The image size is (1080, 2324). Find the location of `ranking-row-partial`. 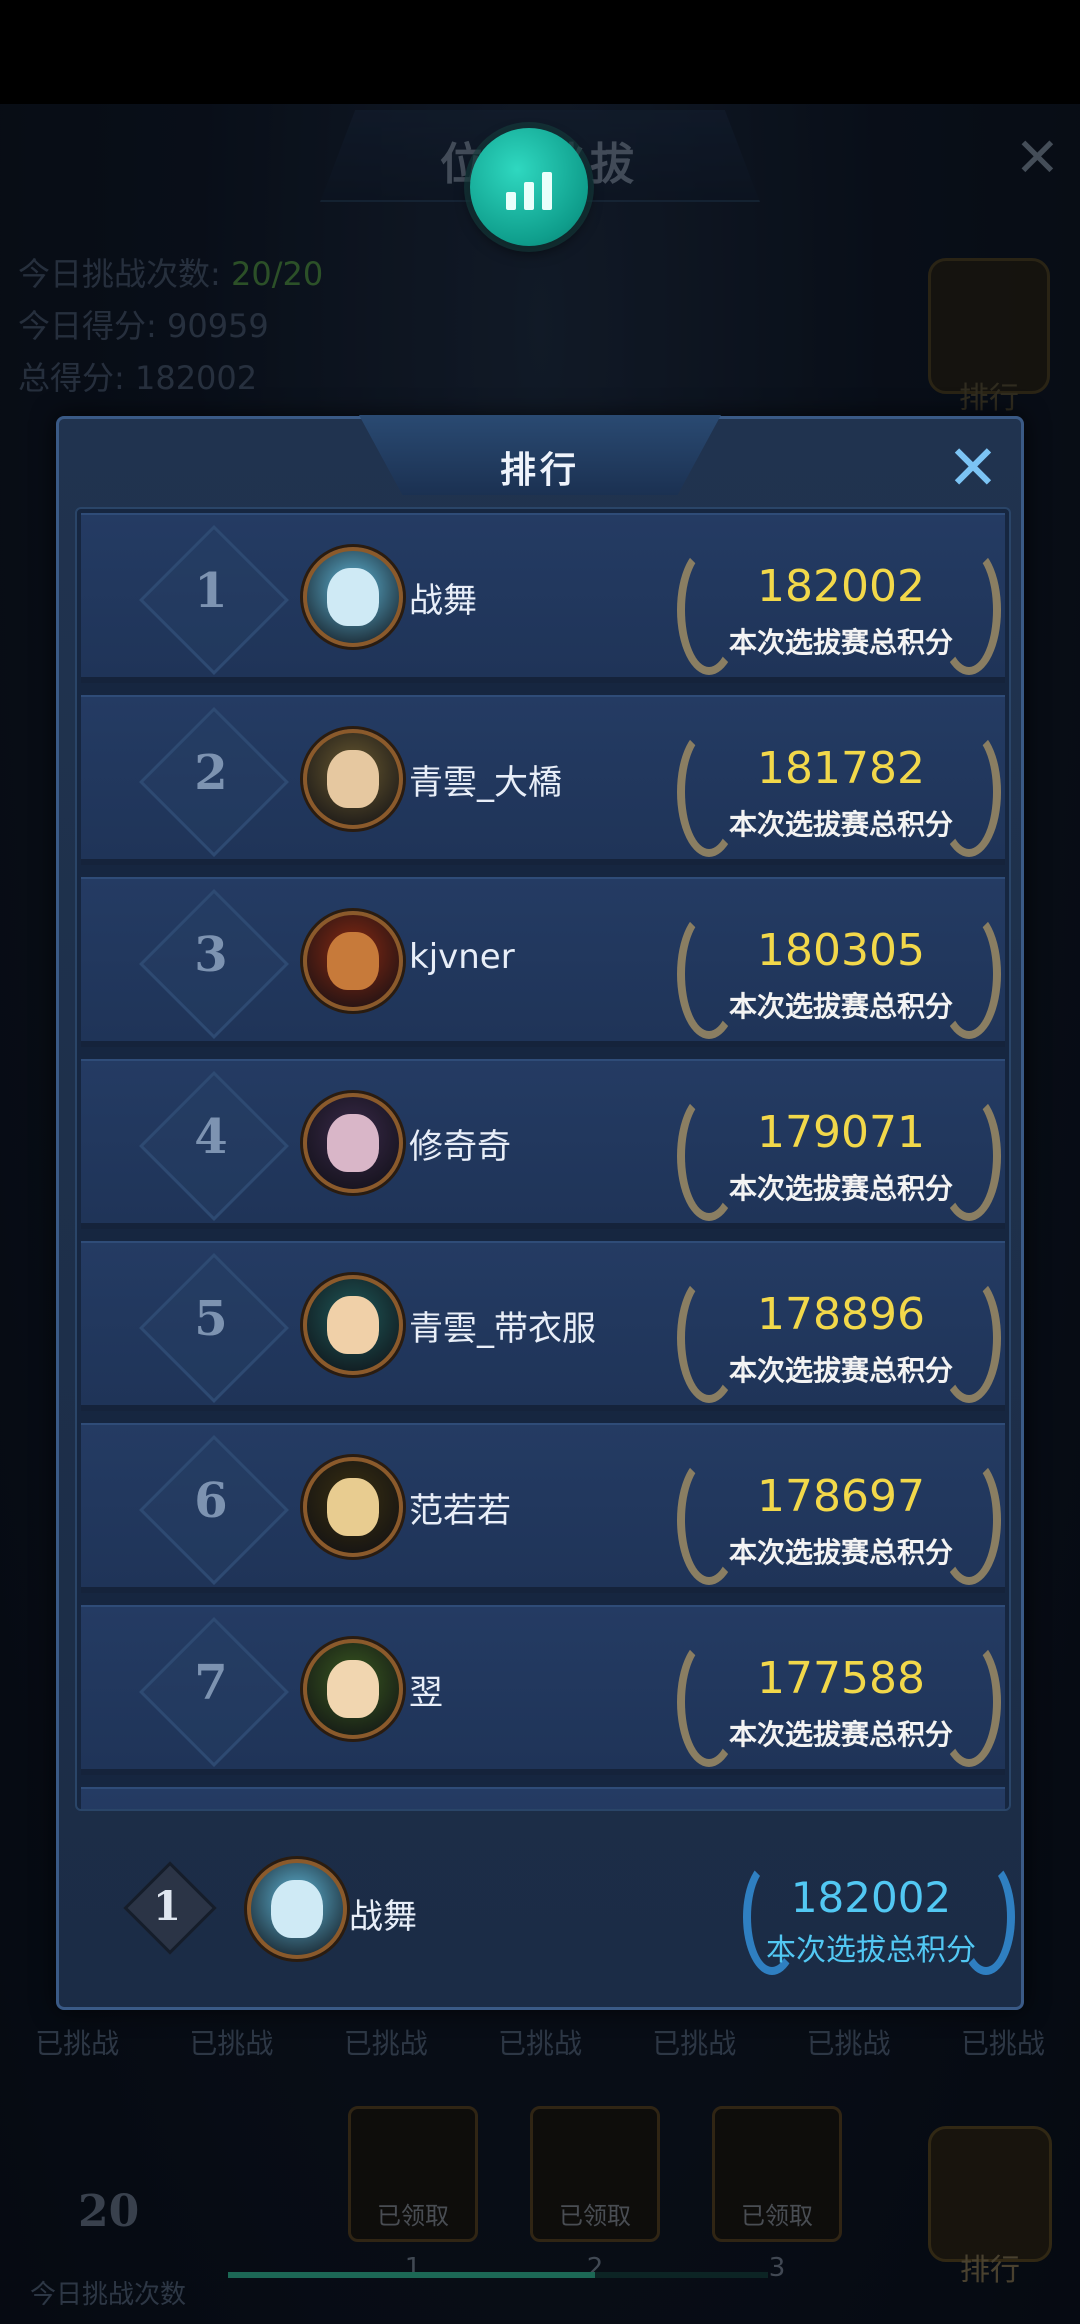

ranking-row-partial is located at coordinates (543, 1798).